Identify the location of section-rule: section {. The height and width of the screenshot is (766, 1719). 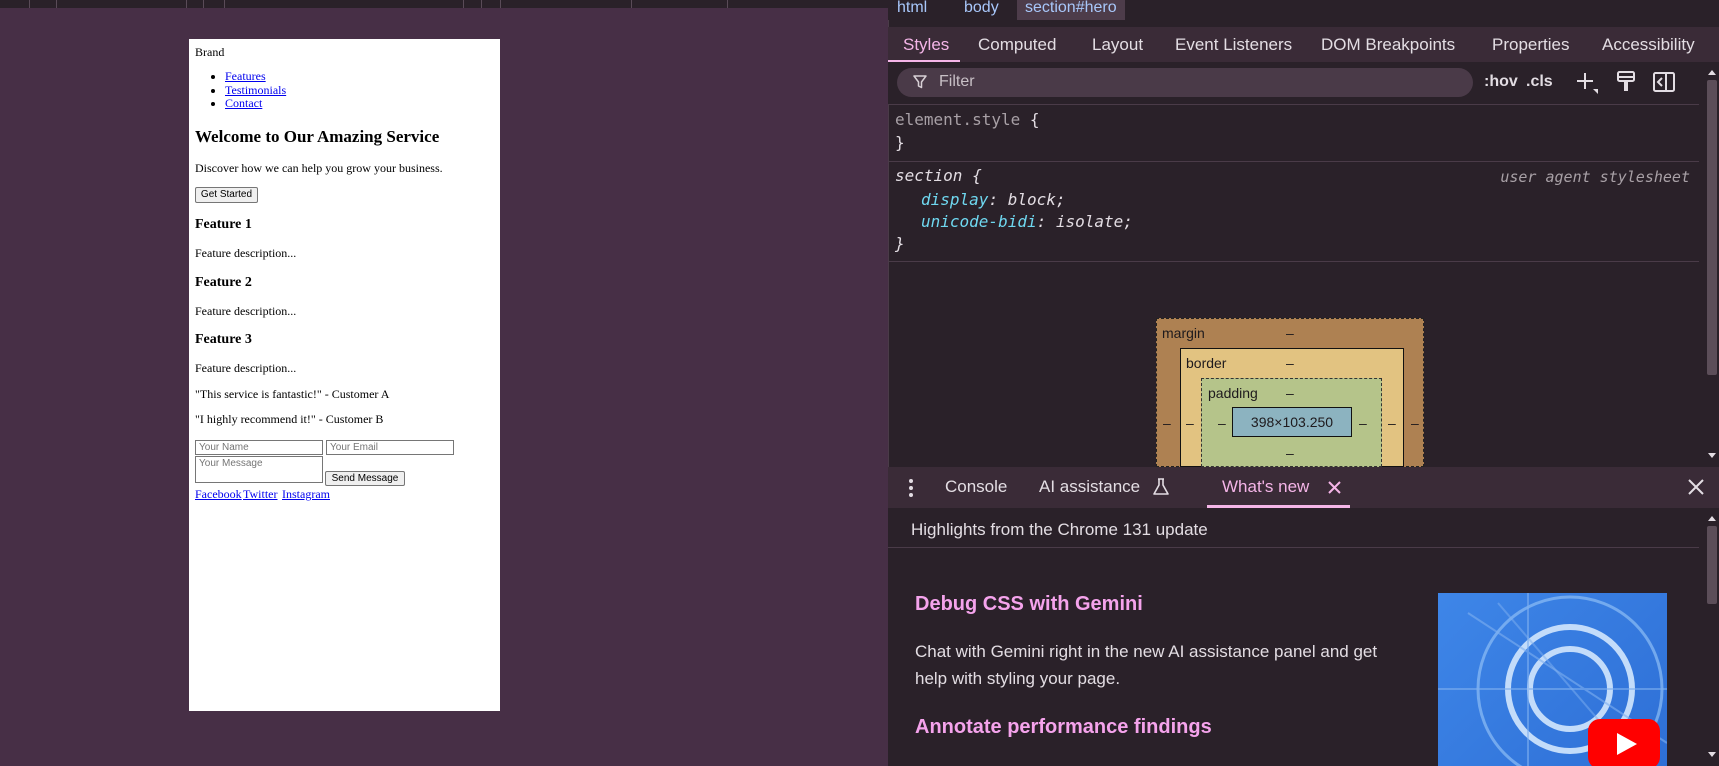
(938, 175).